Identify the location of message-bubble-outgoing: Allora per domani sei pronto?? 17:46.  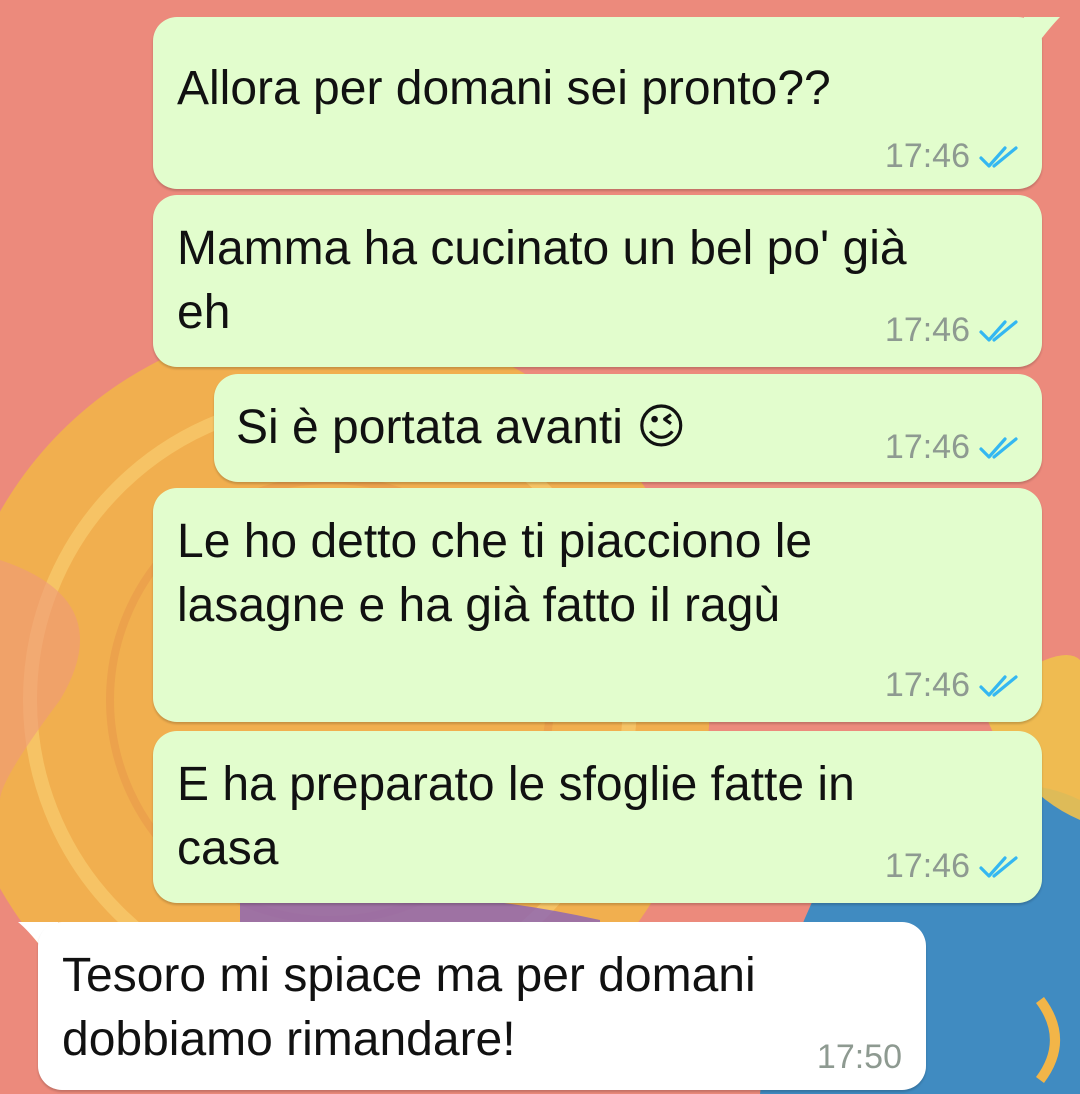
(597, 103).